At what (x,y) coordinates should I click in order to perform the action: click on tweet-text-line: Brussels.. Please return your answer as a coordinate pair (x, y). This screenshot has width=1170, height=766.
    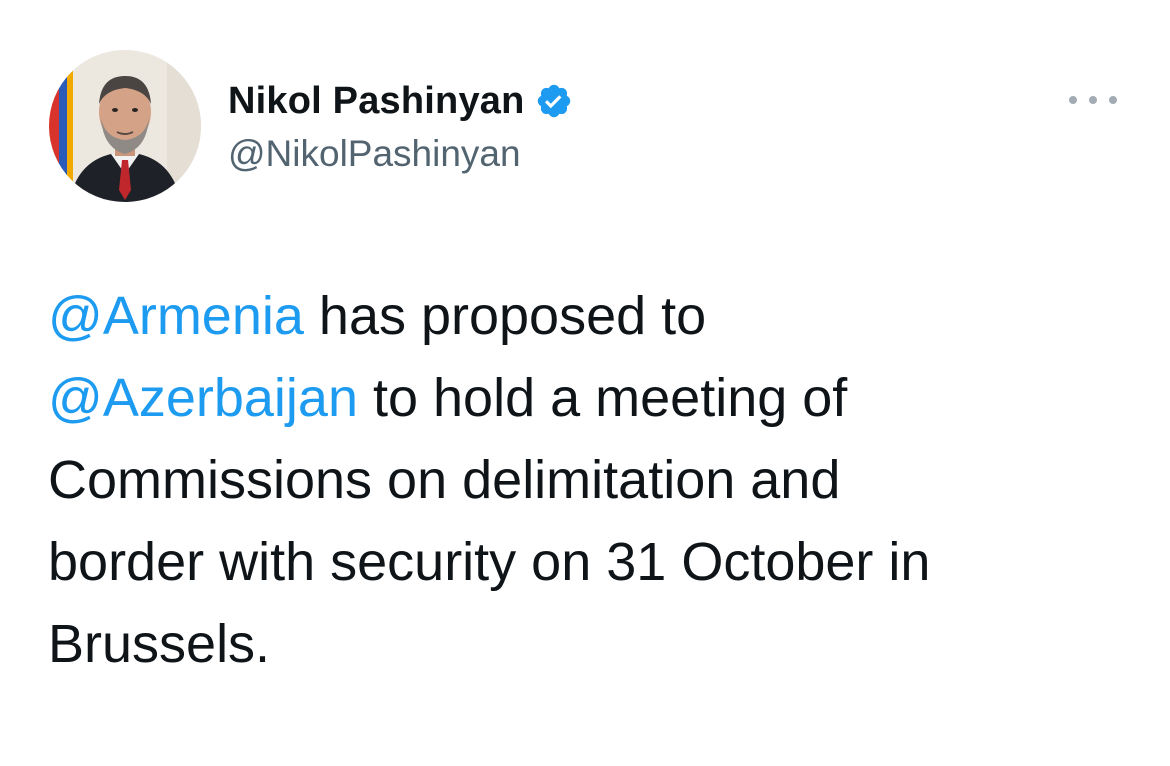
    Looking at the image, I should click on (598, 644).